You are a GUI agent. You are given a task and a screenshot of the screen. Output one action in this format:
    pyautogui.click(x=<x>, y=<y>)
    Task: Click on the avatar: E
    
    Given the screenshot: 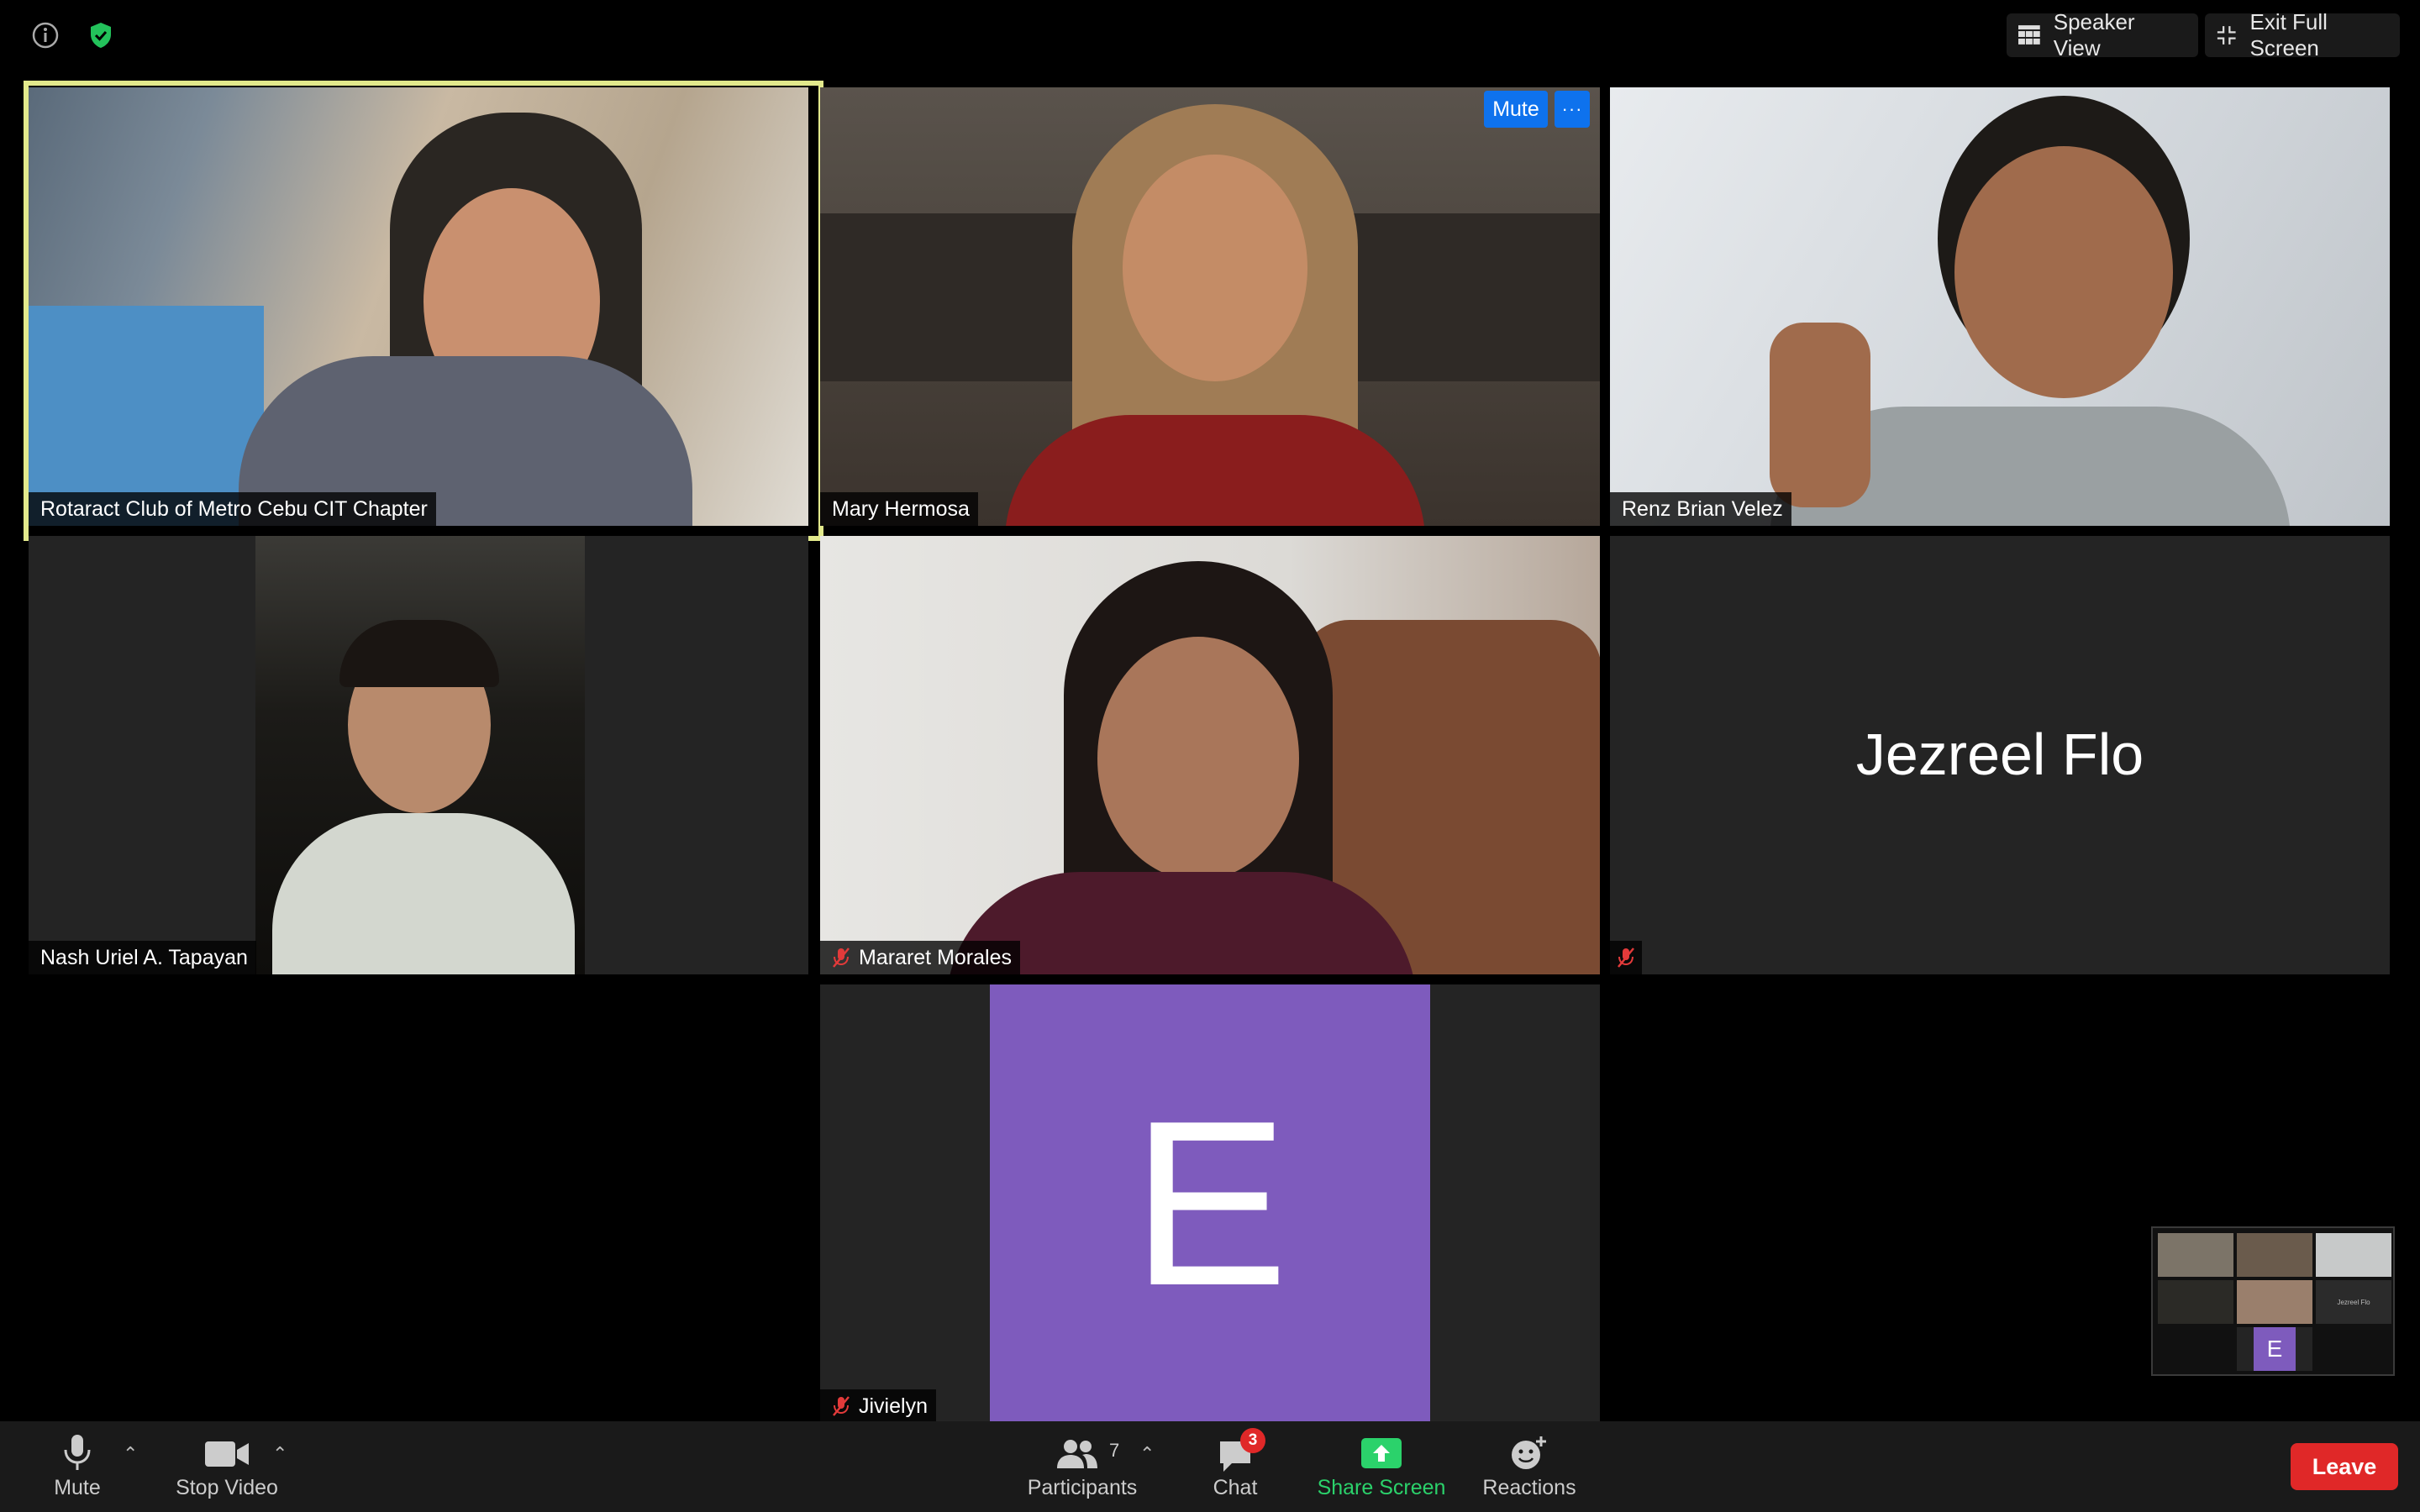 What is the action you would take?
    pyautogui.click(x=1210, y=1203)
    